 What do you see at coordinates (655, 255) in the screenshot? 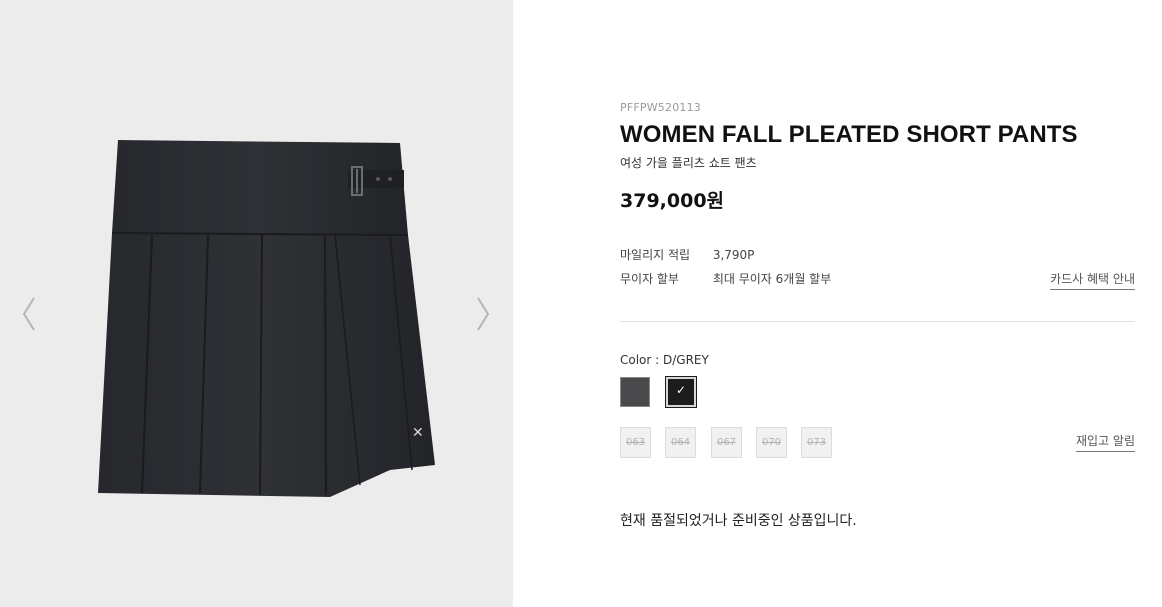
I see `mileage-label: 마일리지 적립` at bounding box center [655, 255].